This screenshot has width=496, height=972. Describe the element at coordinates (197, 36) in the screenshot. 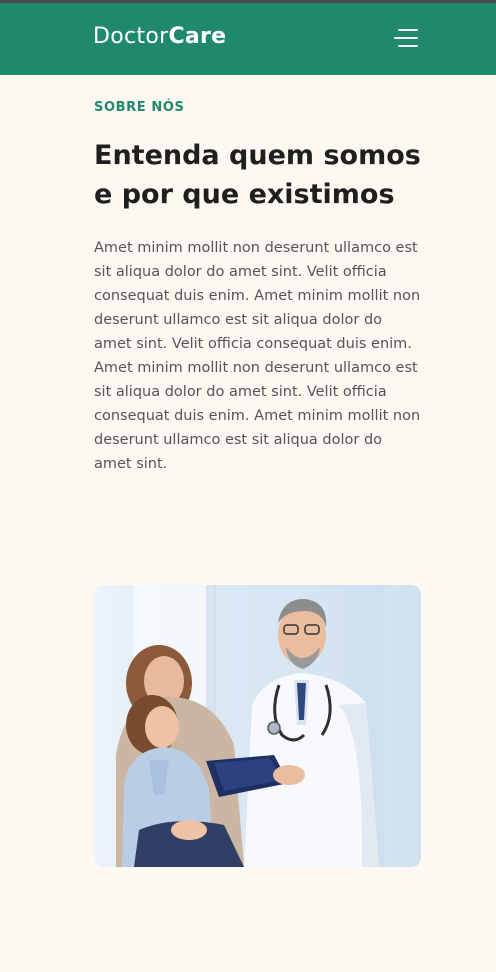

I see `logo-part-care: Care` at that location.